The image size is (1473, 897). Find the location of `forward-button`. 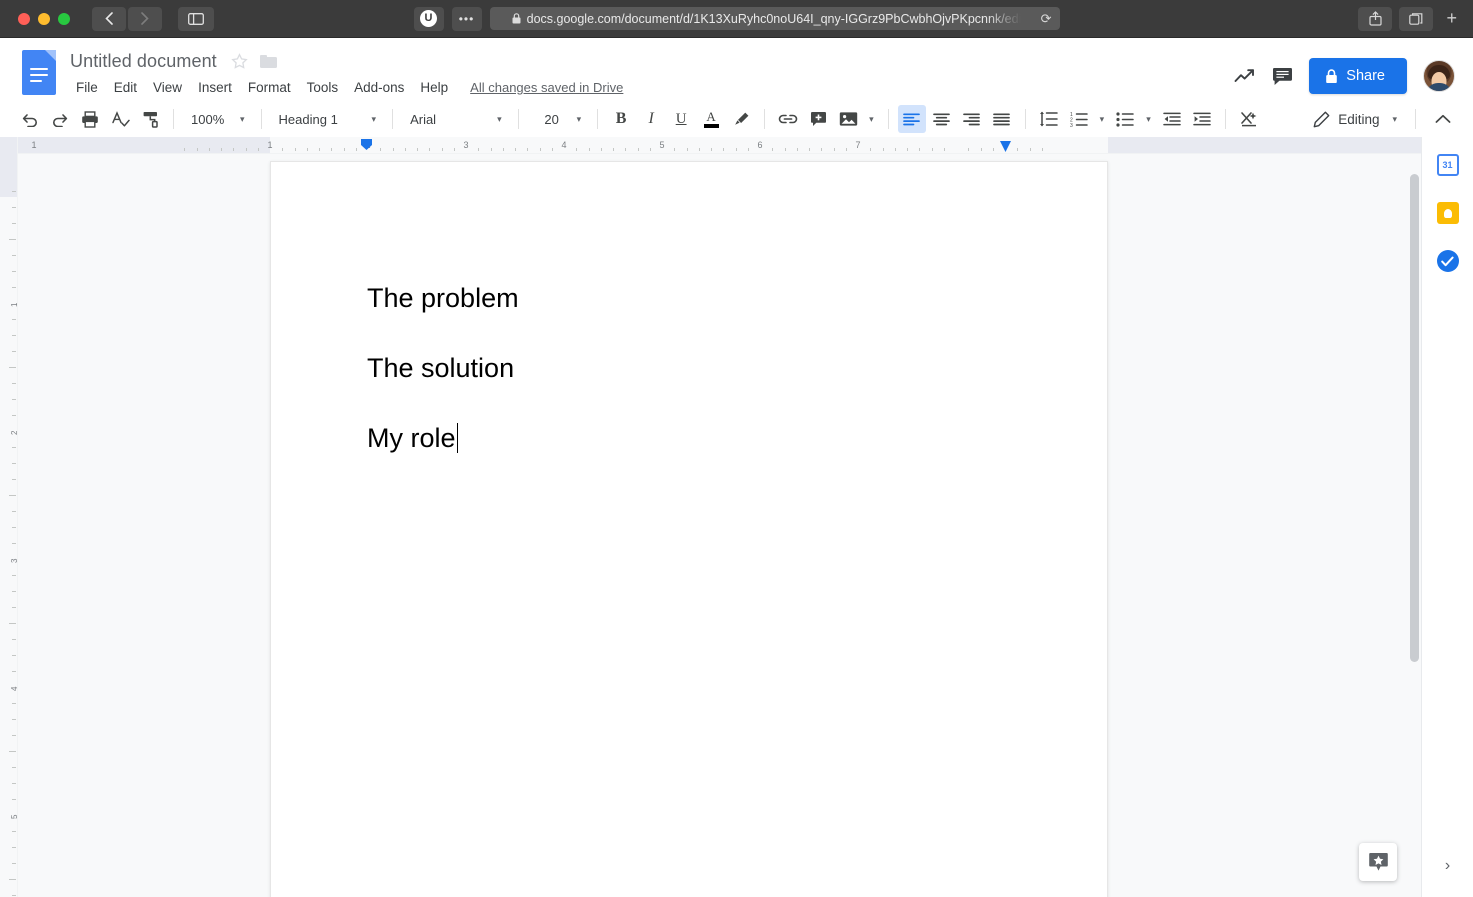

forward-button is located at coordinates (145, 18).